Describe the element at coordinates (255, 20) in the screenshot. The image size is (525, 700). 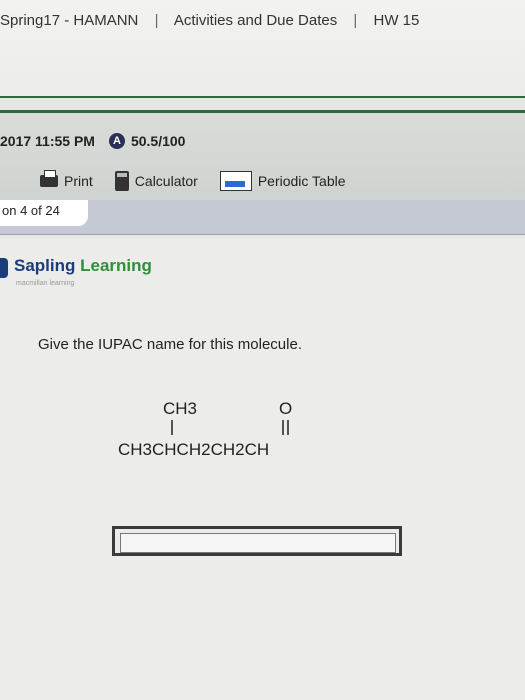
I see `breadcrumb-section: Activities and Due Dates` at that location.